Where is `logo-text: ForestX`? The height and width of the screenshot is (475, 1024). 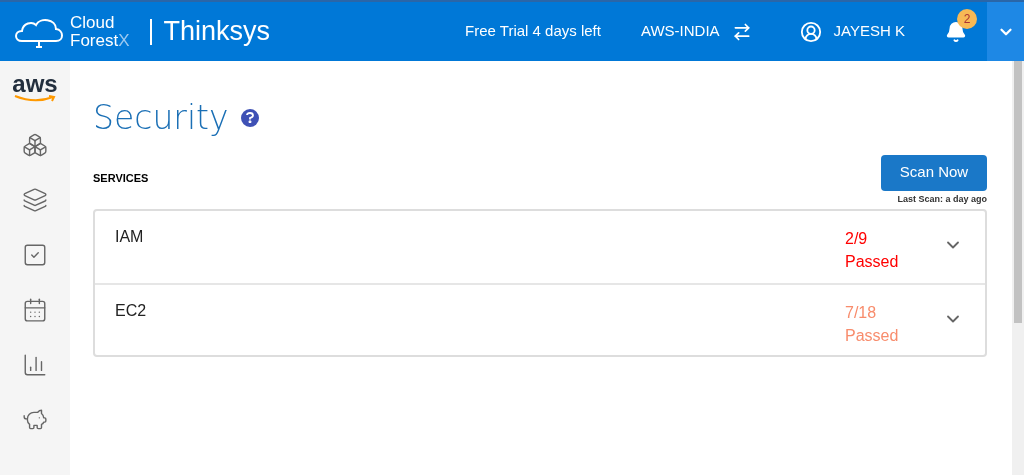 logo-text: ForestX is located at coordinates (100, 40).